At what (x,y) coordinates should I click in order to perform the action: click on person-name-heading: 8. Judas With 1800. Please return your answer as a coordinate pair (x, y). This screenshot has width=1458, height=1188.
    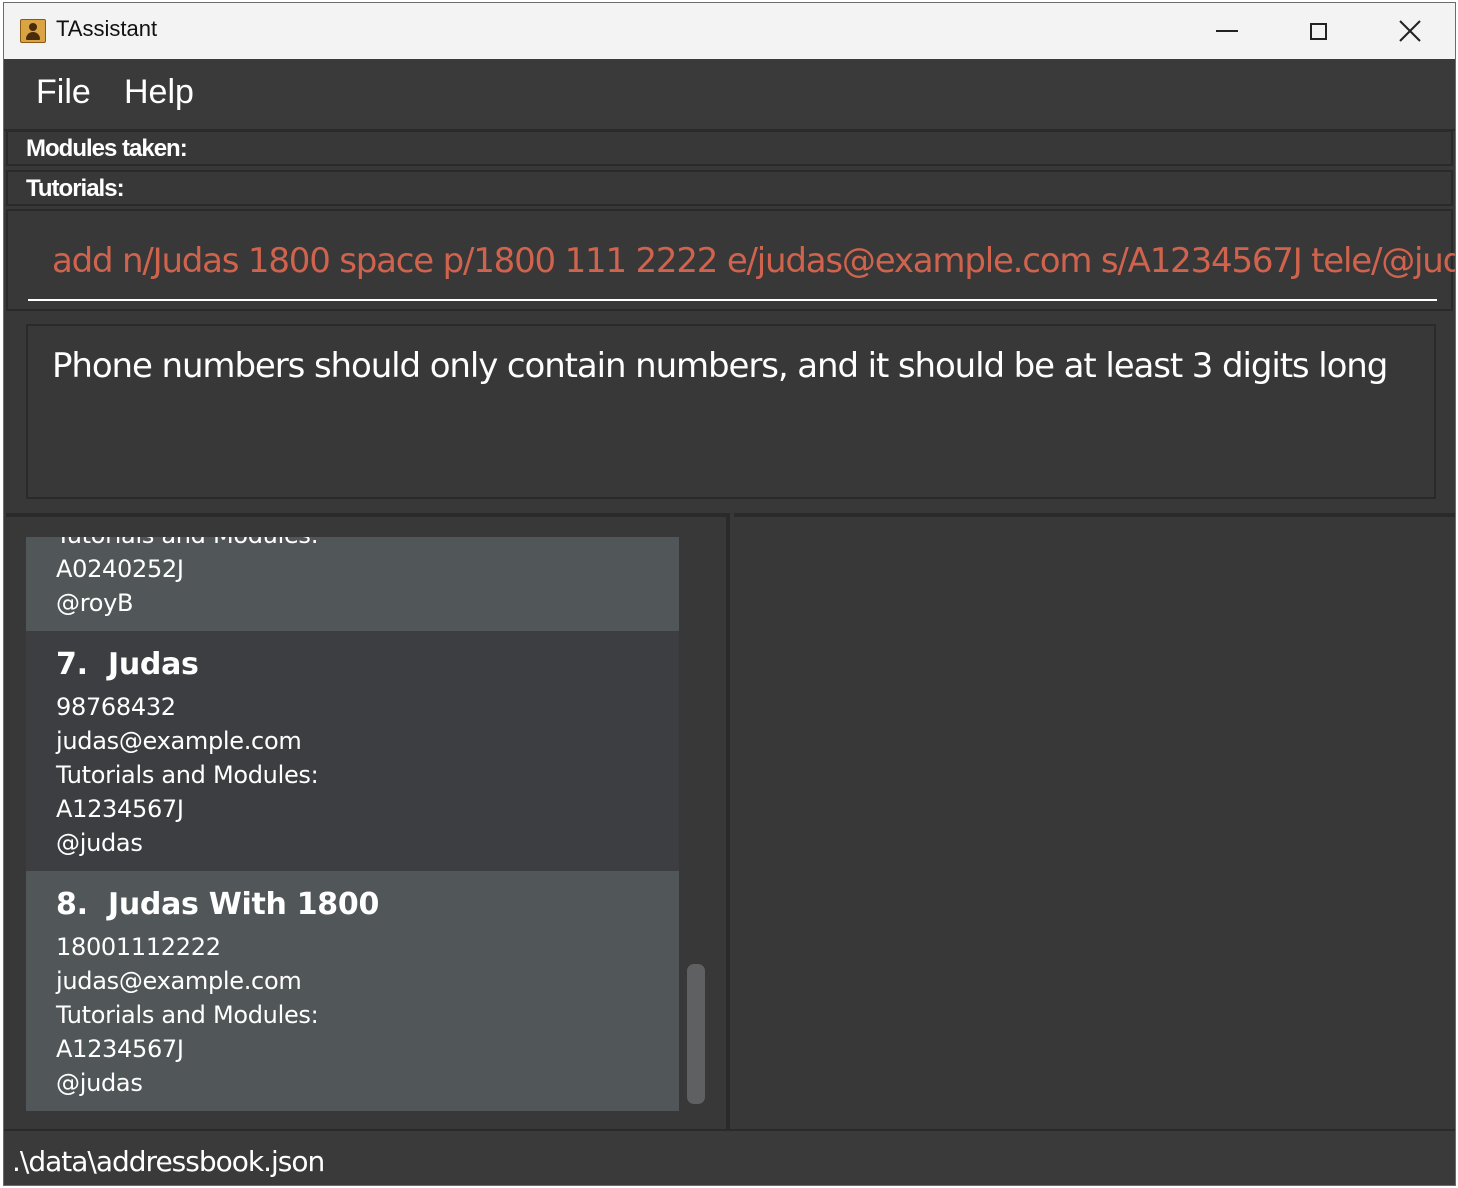
    Looking at the image, I should click on (217, 904).